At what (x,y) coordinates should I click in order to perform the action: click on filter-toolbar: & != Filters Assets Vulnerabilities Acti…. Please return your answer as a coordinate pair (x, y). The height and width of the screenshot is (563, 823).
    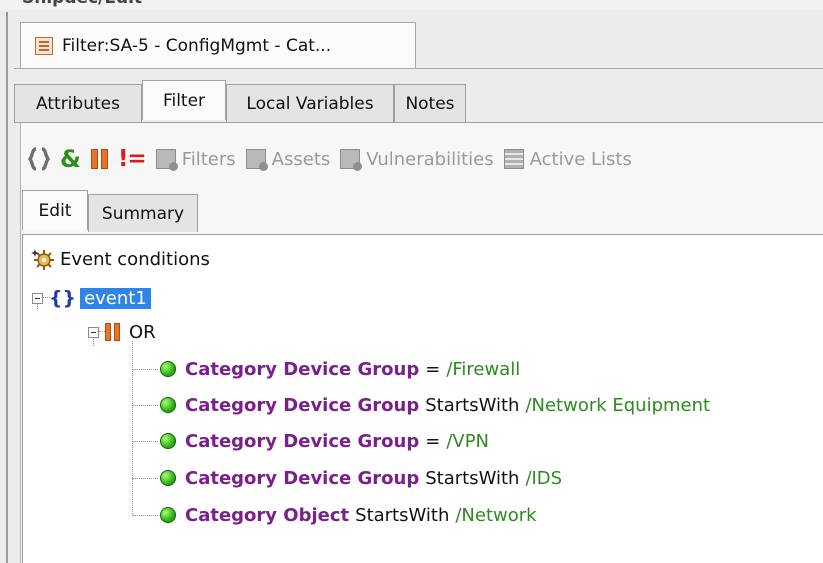
    Looking at the image, I should click on (335, 159).